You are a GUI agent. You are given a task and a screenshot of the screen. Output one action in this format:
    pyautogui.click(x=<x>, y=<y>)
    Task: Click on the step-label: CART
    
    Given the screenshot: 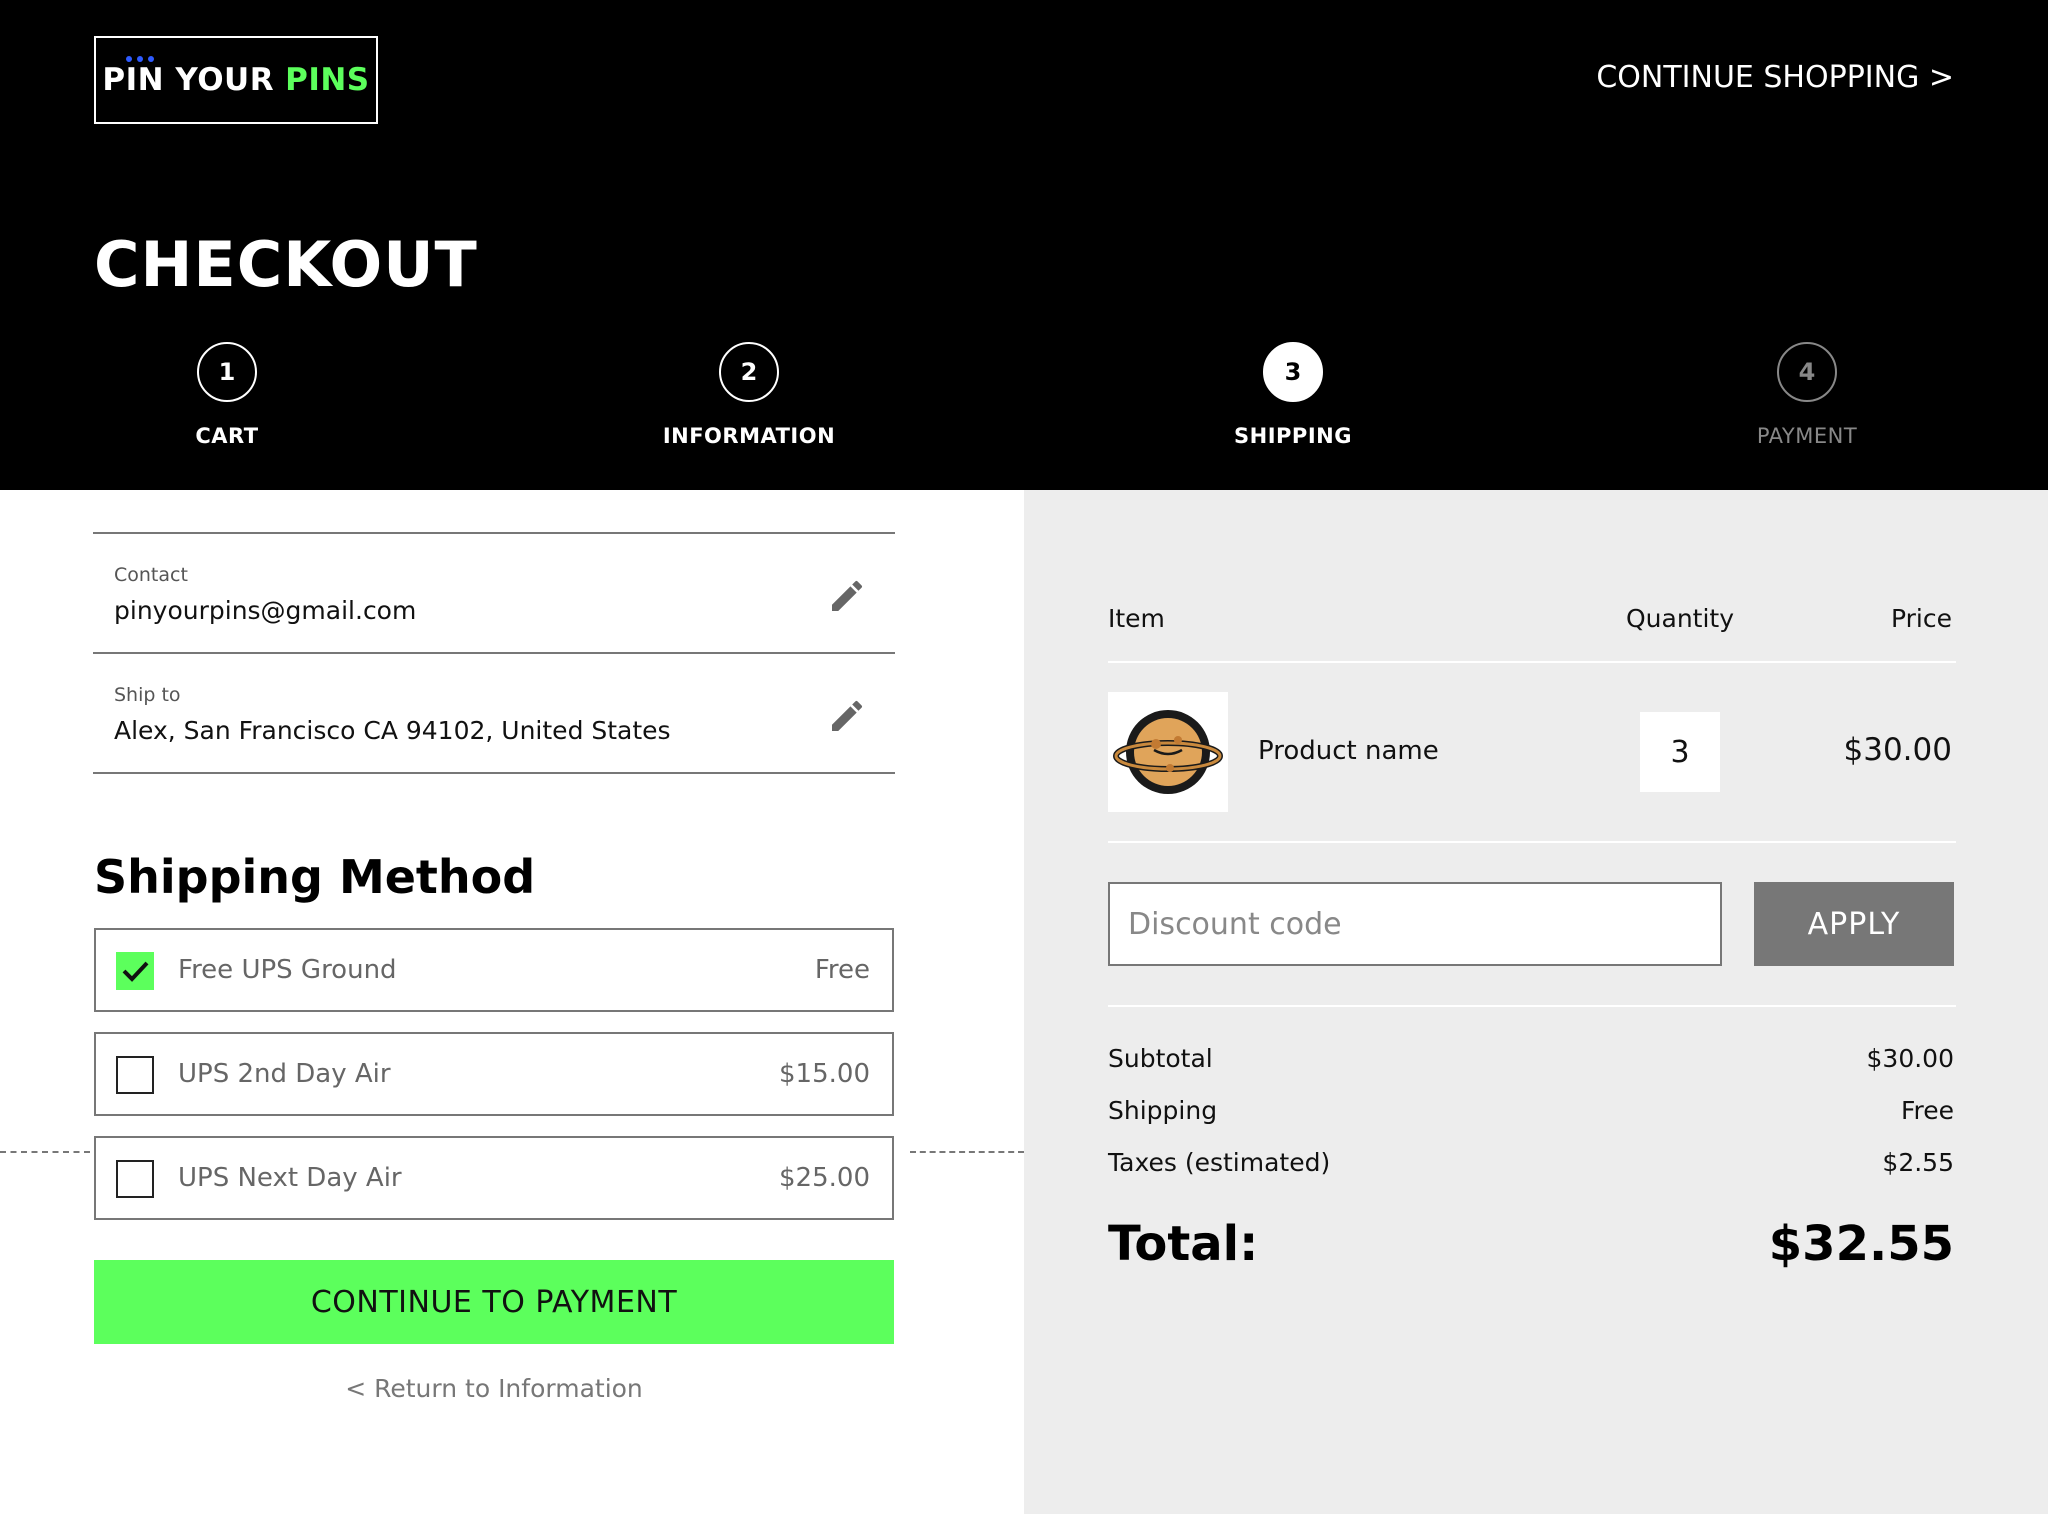 What is the action you would take?
    pyautogui.click(x=227, y=436)
    